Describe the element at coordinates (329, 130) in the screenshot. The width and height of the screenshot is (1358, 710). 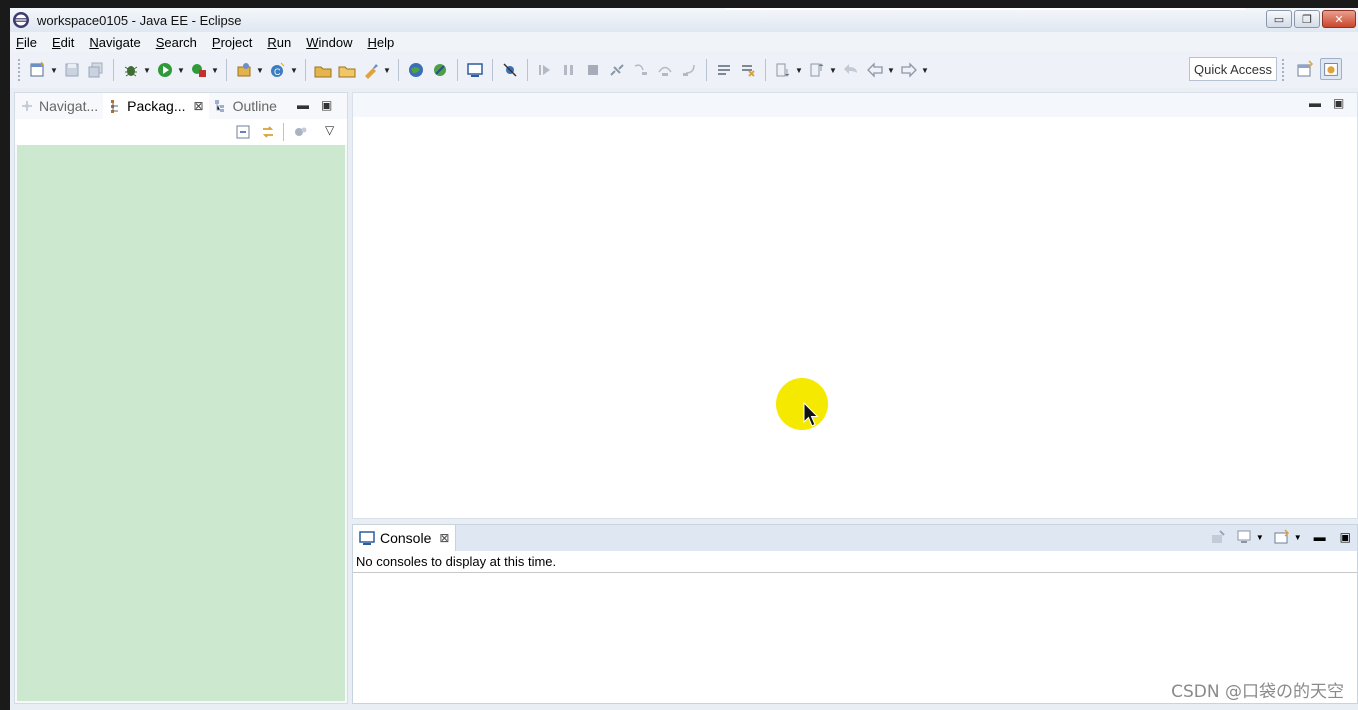
I see `view-menu-icon: ▽` at that location.